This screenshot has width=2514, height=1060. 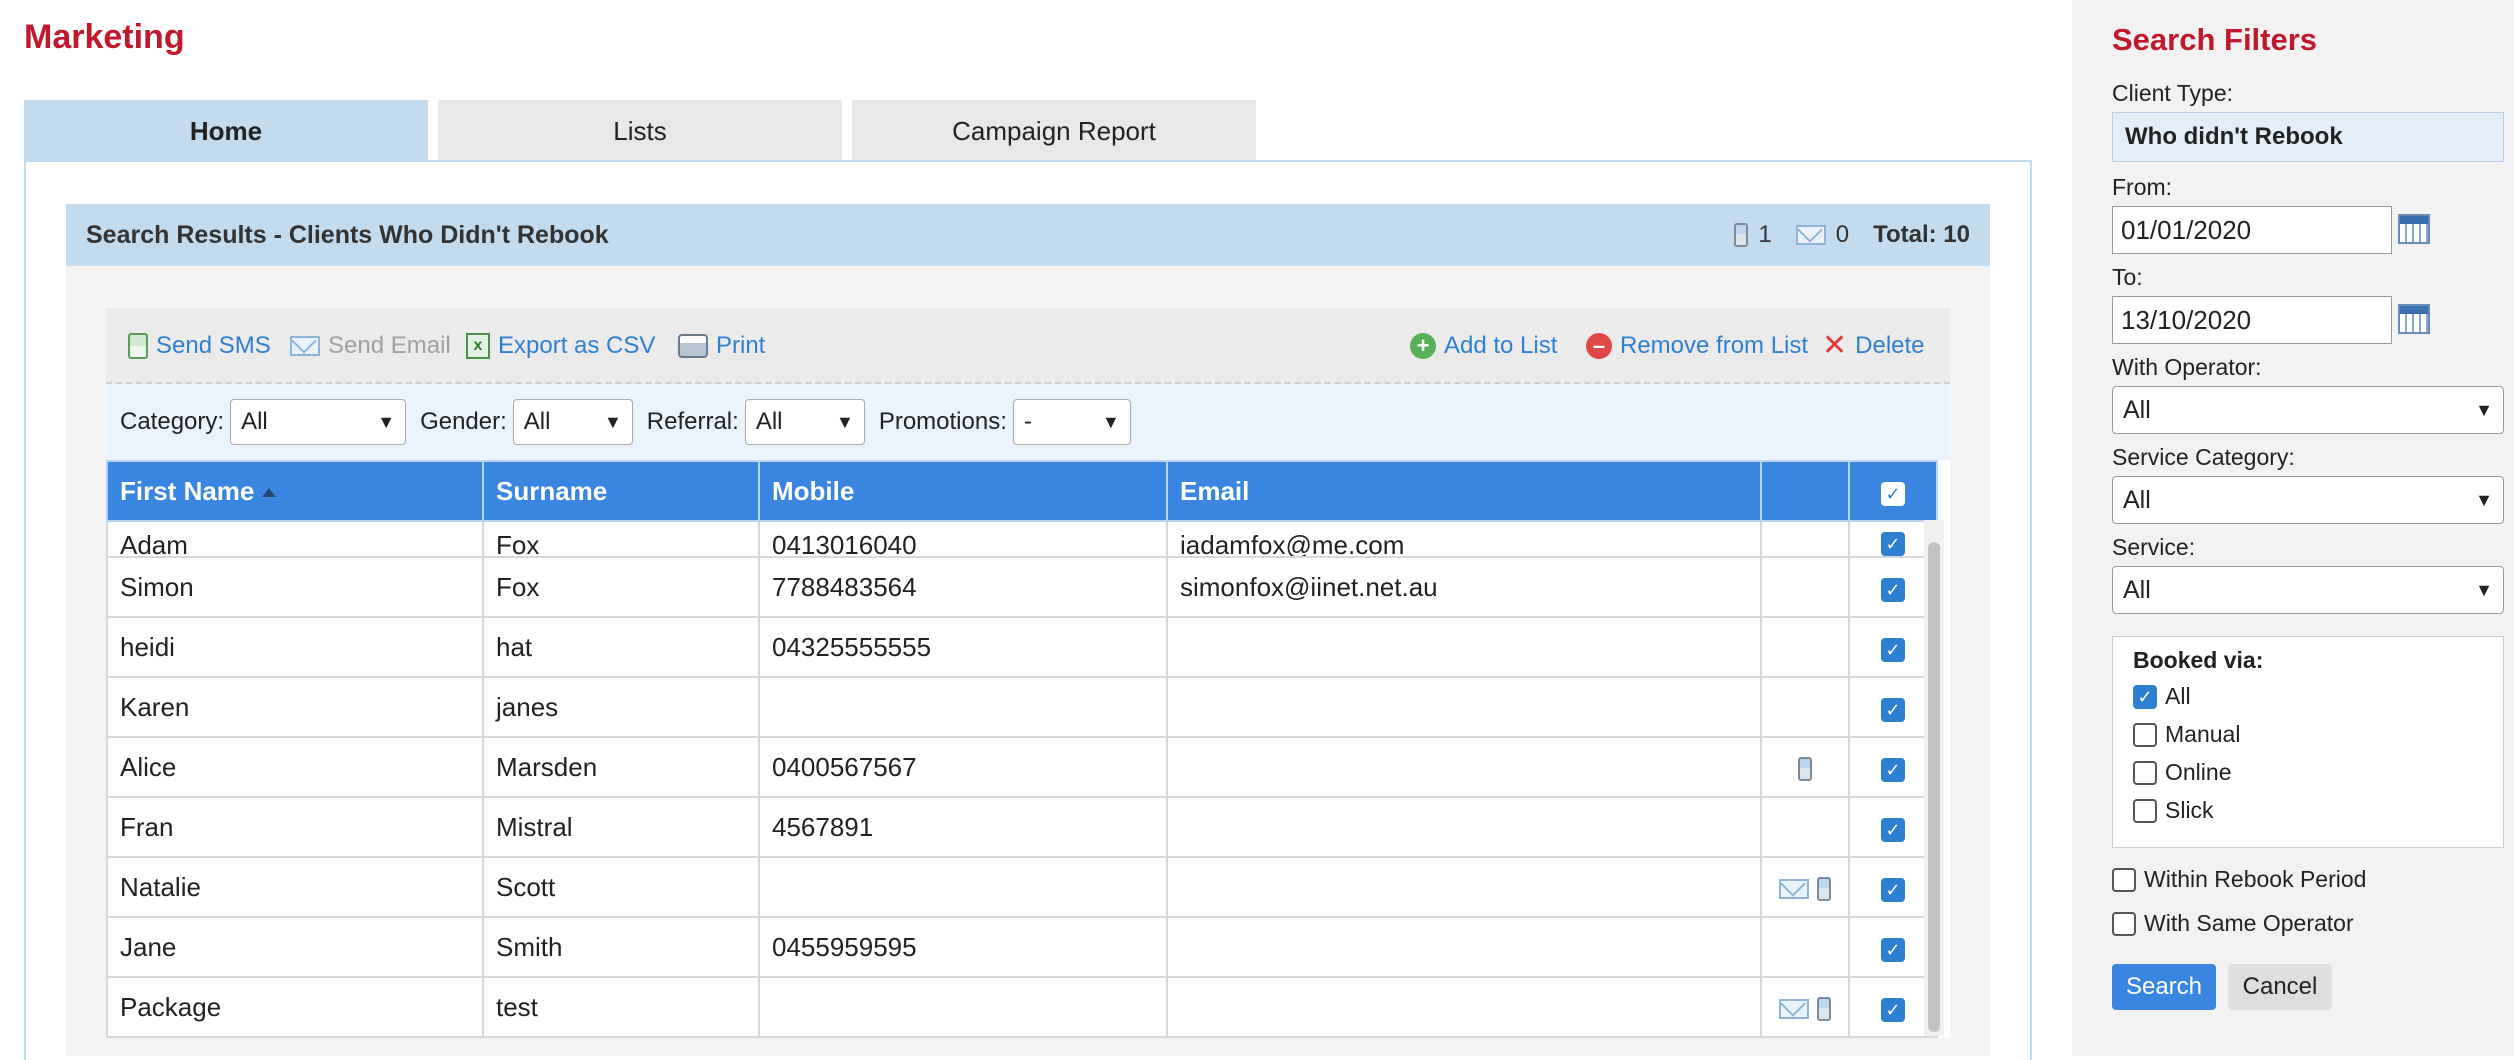 I want to click on results-total: Total: 10, so click(x=1921, y=234).